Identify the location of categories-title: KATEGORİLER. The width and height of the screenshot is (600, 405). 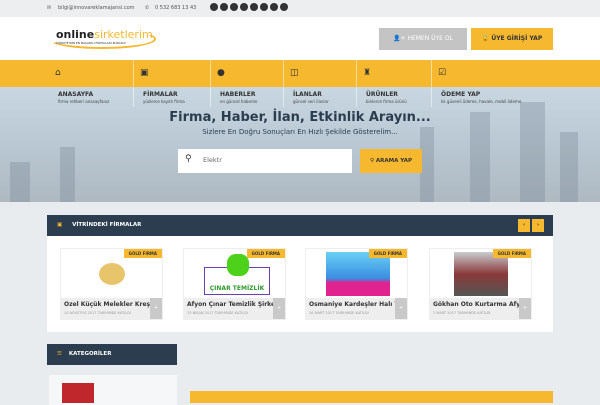
(90, 354).